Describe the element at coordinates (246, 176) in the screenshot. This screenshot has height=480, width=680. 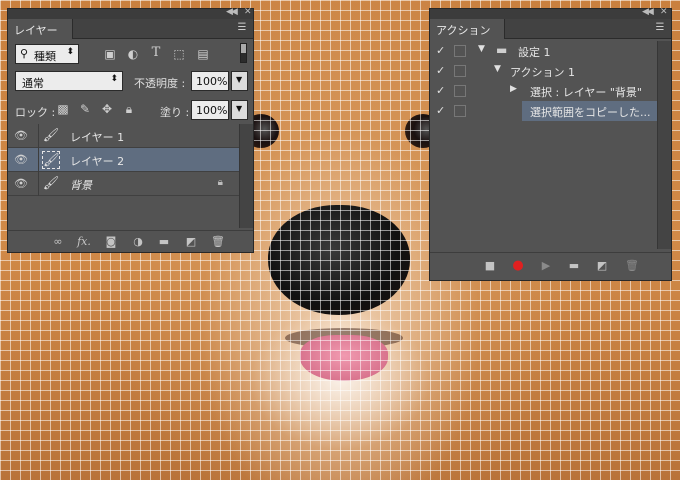
I see `layers-scrollbar` at that location.